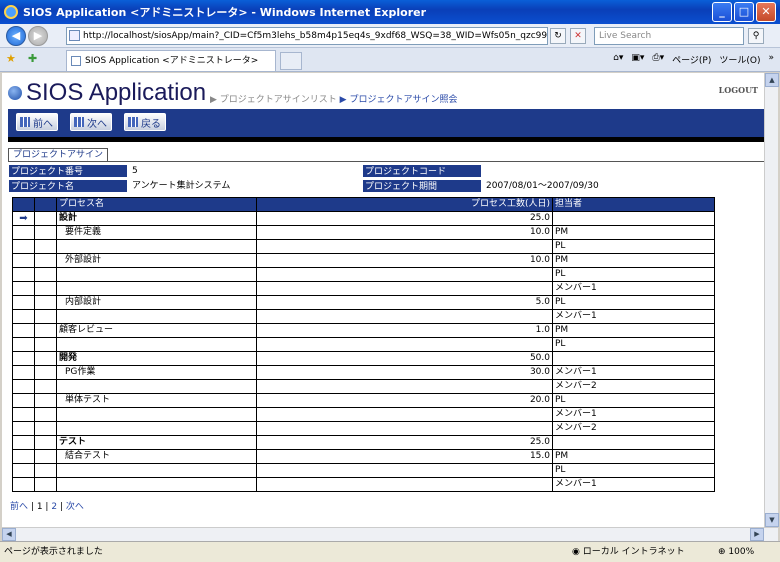 Image resolution: width=780 pixels, height=562 pixels. Describe the element at coordinates (757, 534) in the screenshot. I see `scroll-right-icon: ▶` at that location.